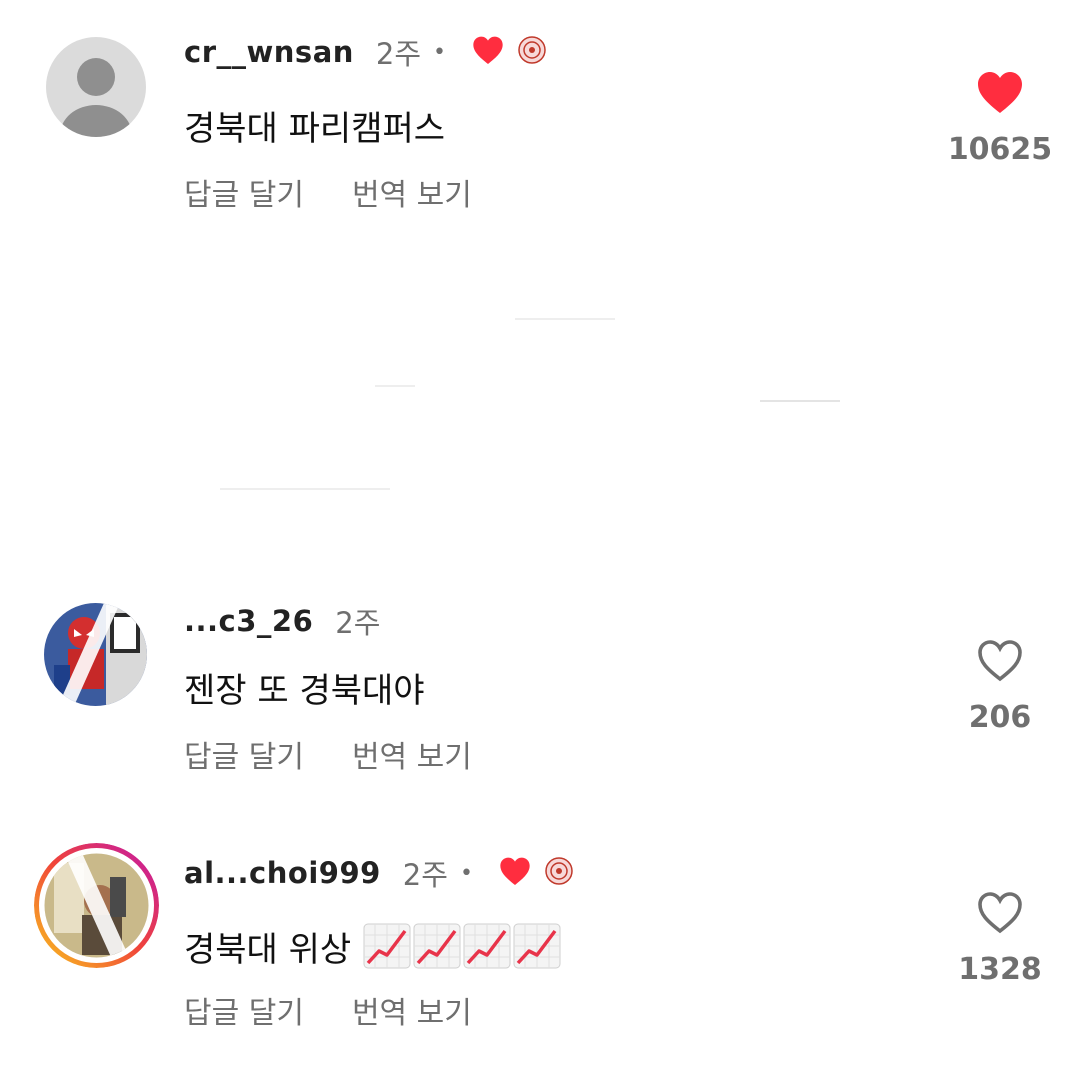 Image resolution: width=1080 pixels, height=1067 pixels. What do you see at coordinates (248, 621) in the screenshot?
I see `username: ...c3_26` at bounding box center [248, 621].